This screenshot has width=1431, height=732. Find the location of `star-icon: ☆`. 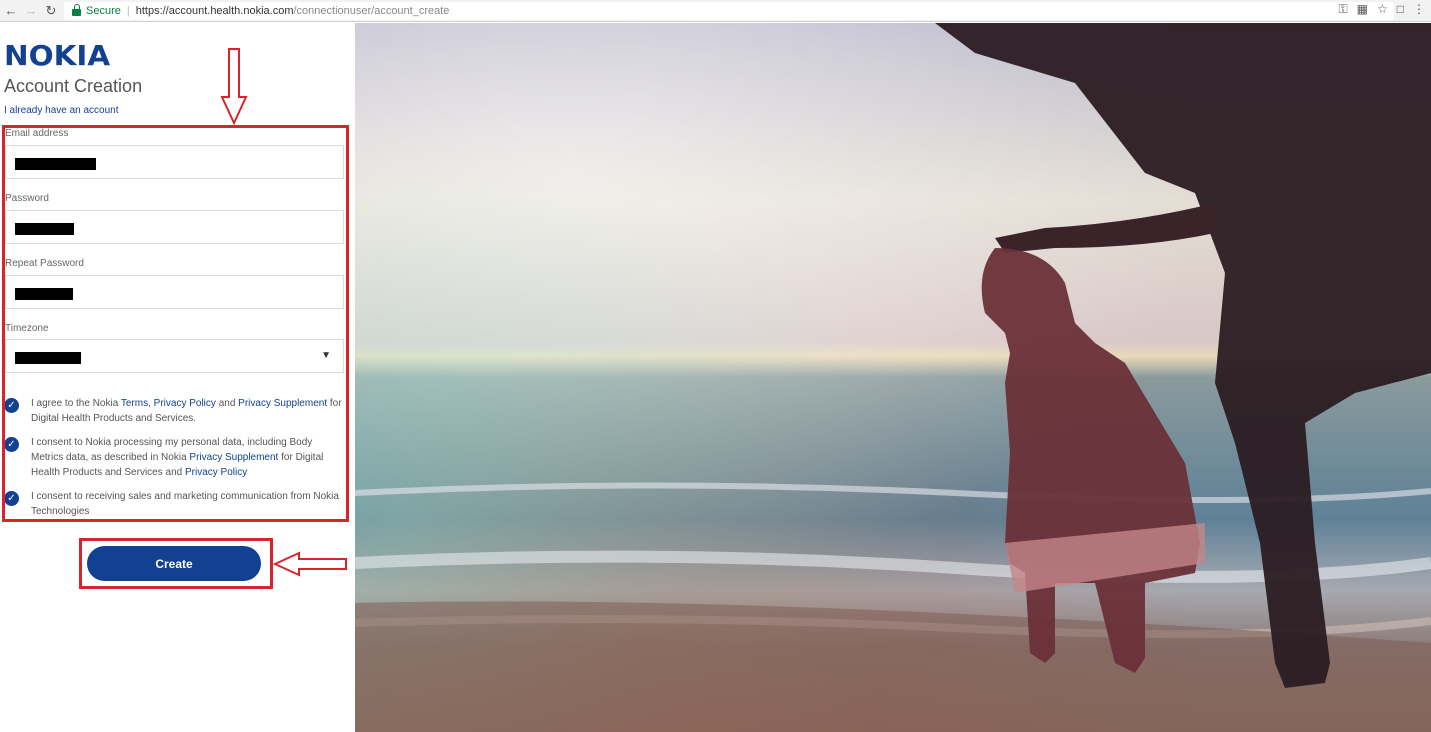

star-icon: ☆ is located at coordinates (1382, 9).